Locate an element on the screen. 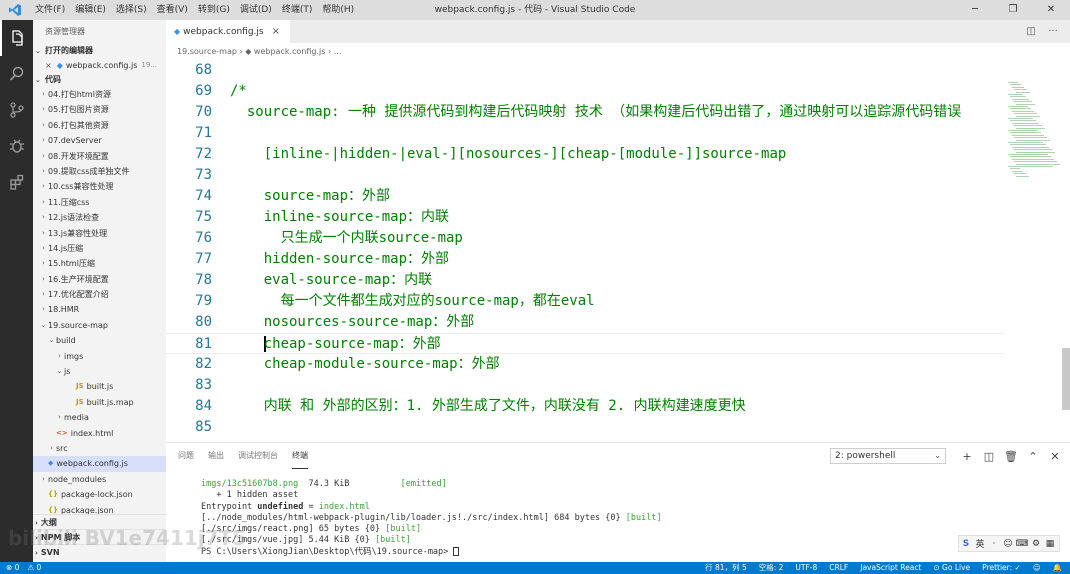  kill-terminal-icon: 🗑 is located at coordinates (1011, 456).